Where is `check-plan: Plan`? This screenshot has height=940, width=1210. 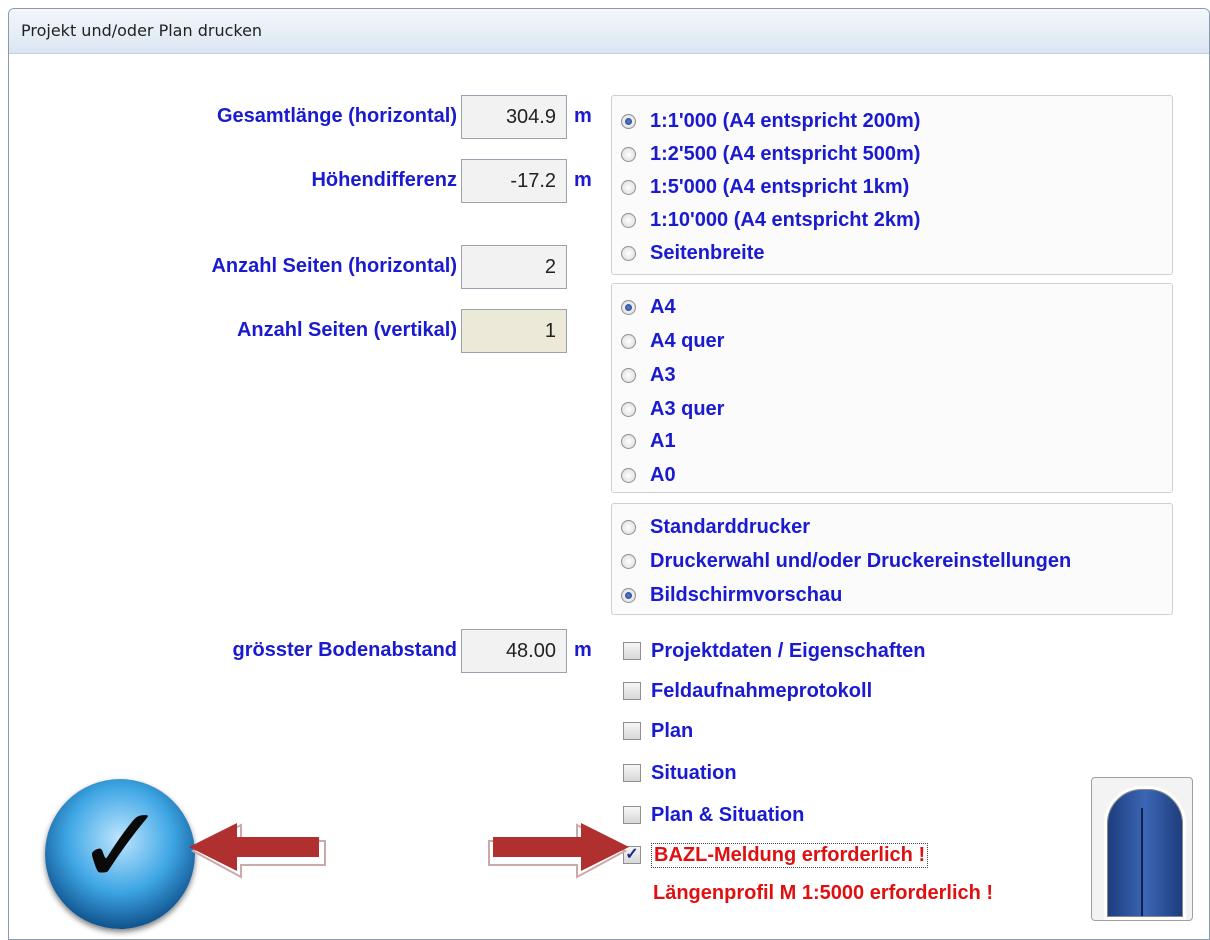
check-plan: Plan is located at coordinates (658, 731).